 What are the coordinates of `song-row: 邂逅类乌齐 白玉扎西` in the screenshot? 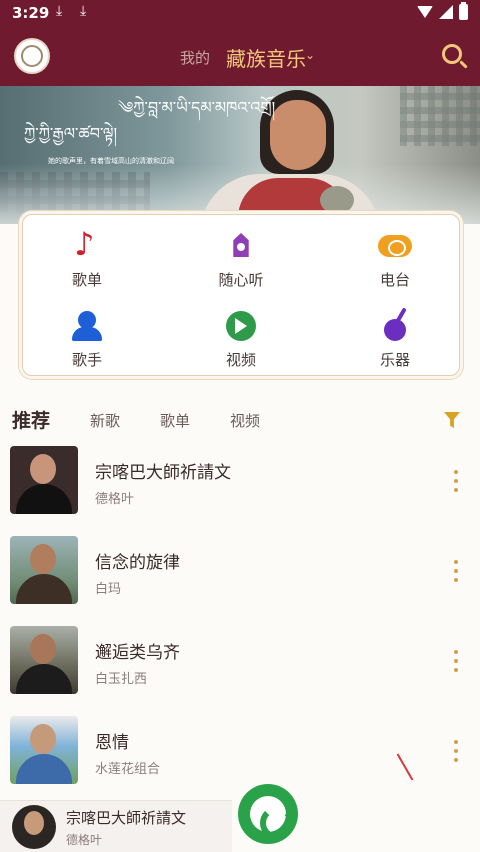 It's located at (240, 666).